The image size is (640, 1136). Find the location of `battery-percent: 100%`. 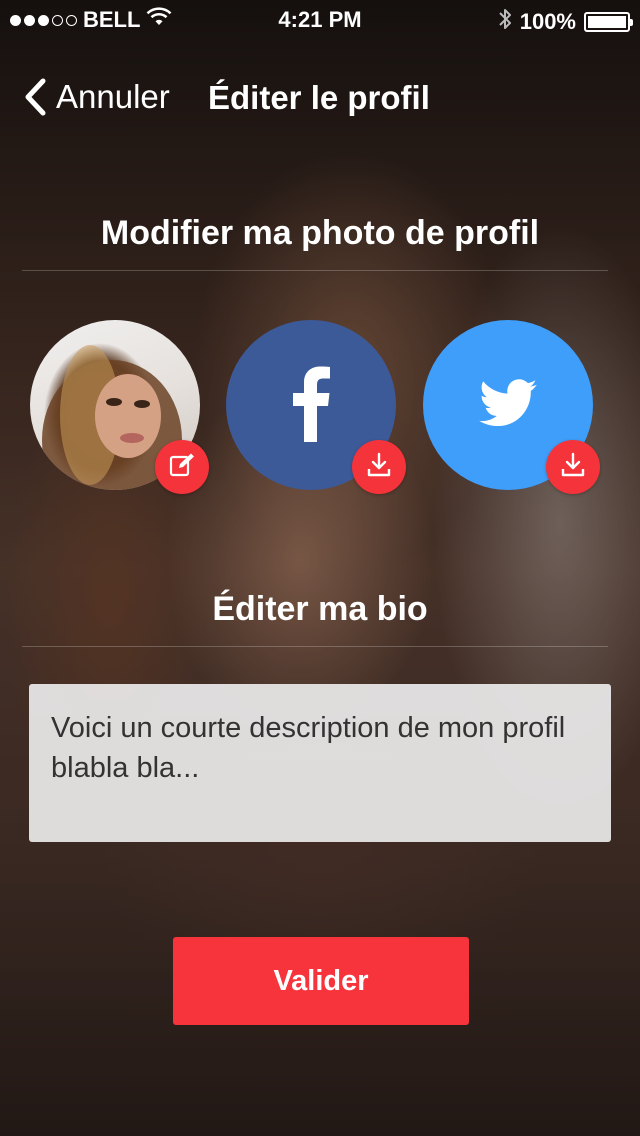

battery-percent: 100% is located at coordinates (547, 21).